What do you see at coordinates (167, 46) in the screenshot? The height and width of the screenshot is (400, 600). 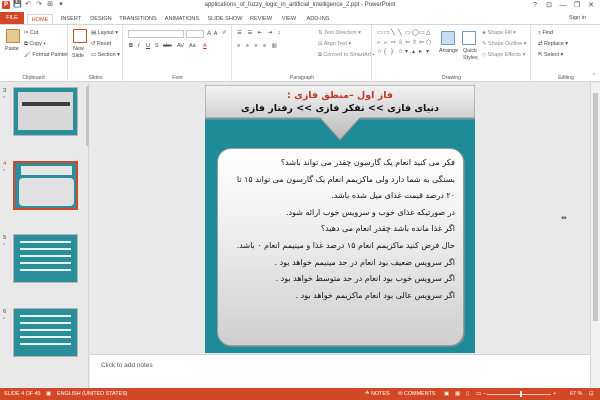 I see `strikethrough-button: abc` at bounding box center [167, 46].